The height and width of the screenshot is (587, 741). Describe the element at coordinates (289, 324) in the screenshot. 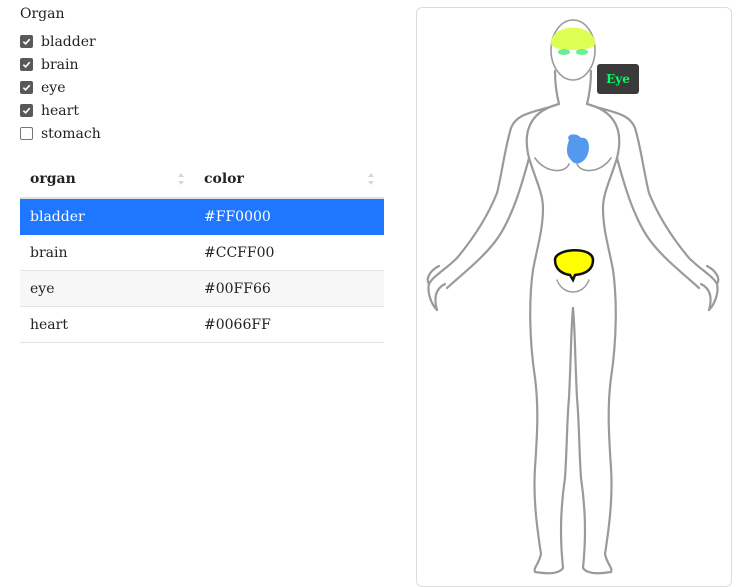

I see `cell-color: #0066FF` at that location.